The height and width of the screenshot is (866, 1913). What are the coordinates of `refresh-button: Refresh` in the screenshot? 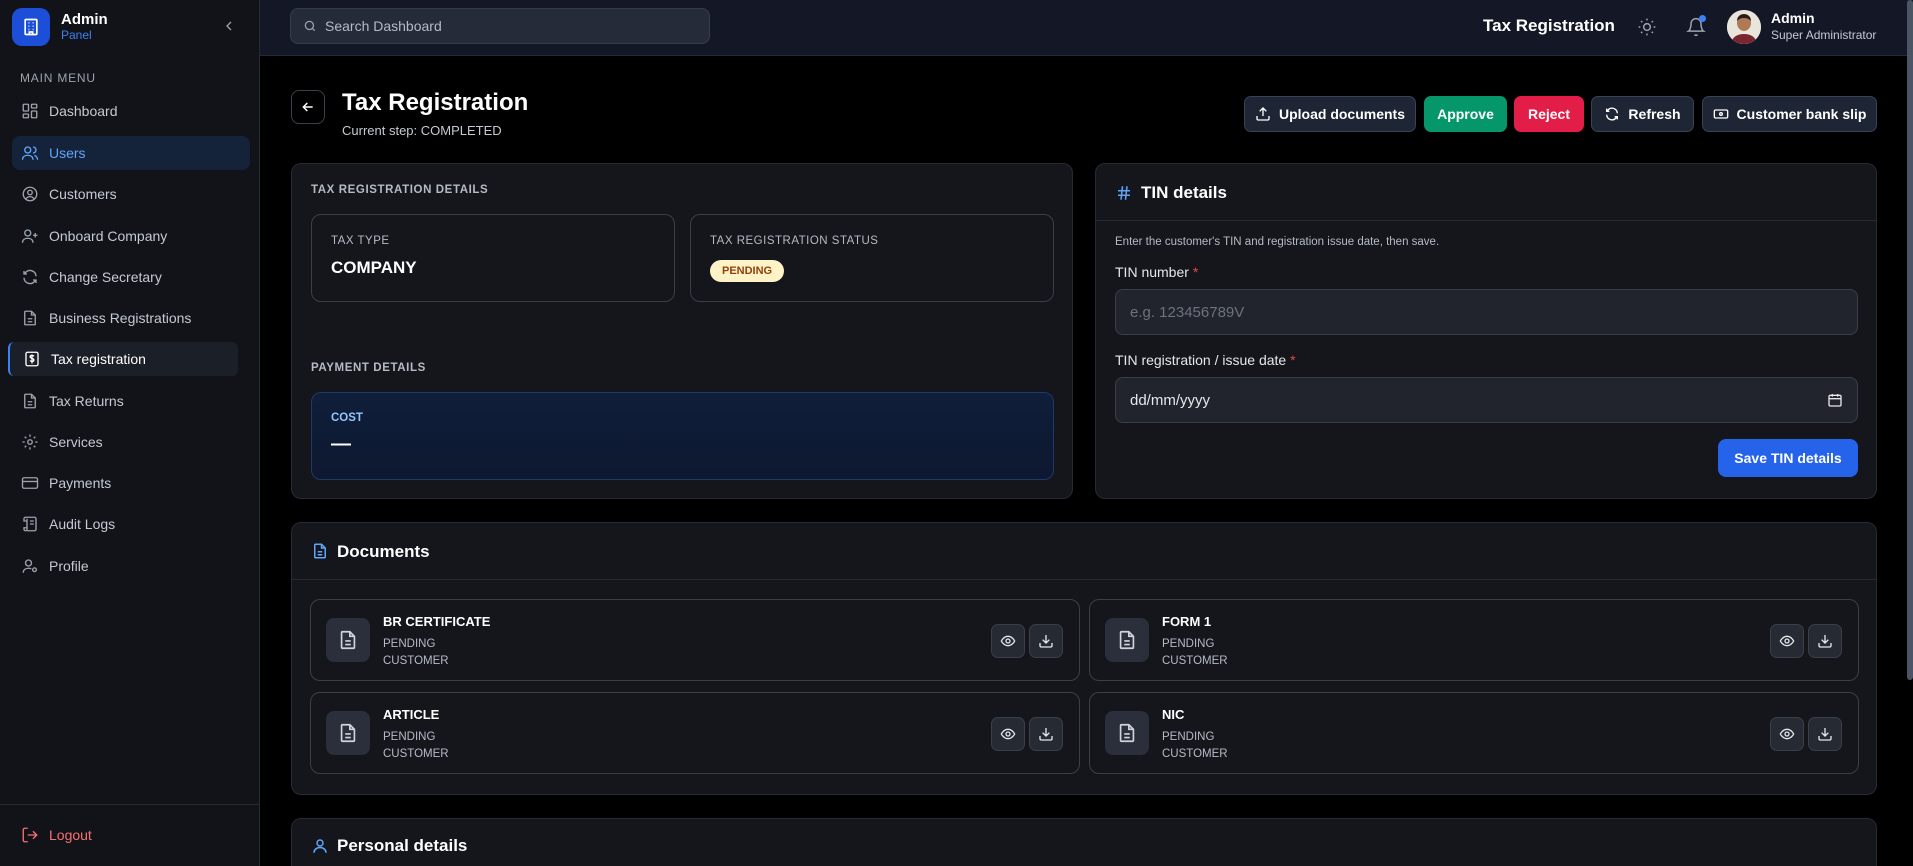 It's located at (1642, 114).